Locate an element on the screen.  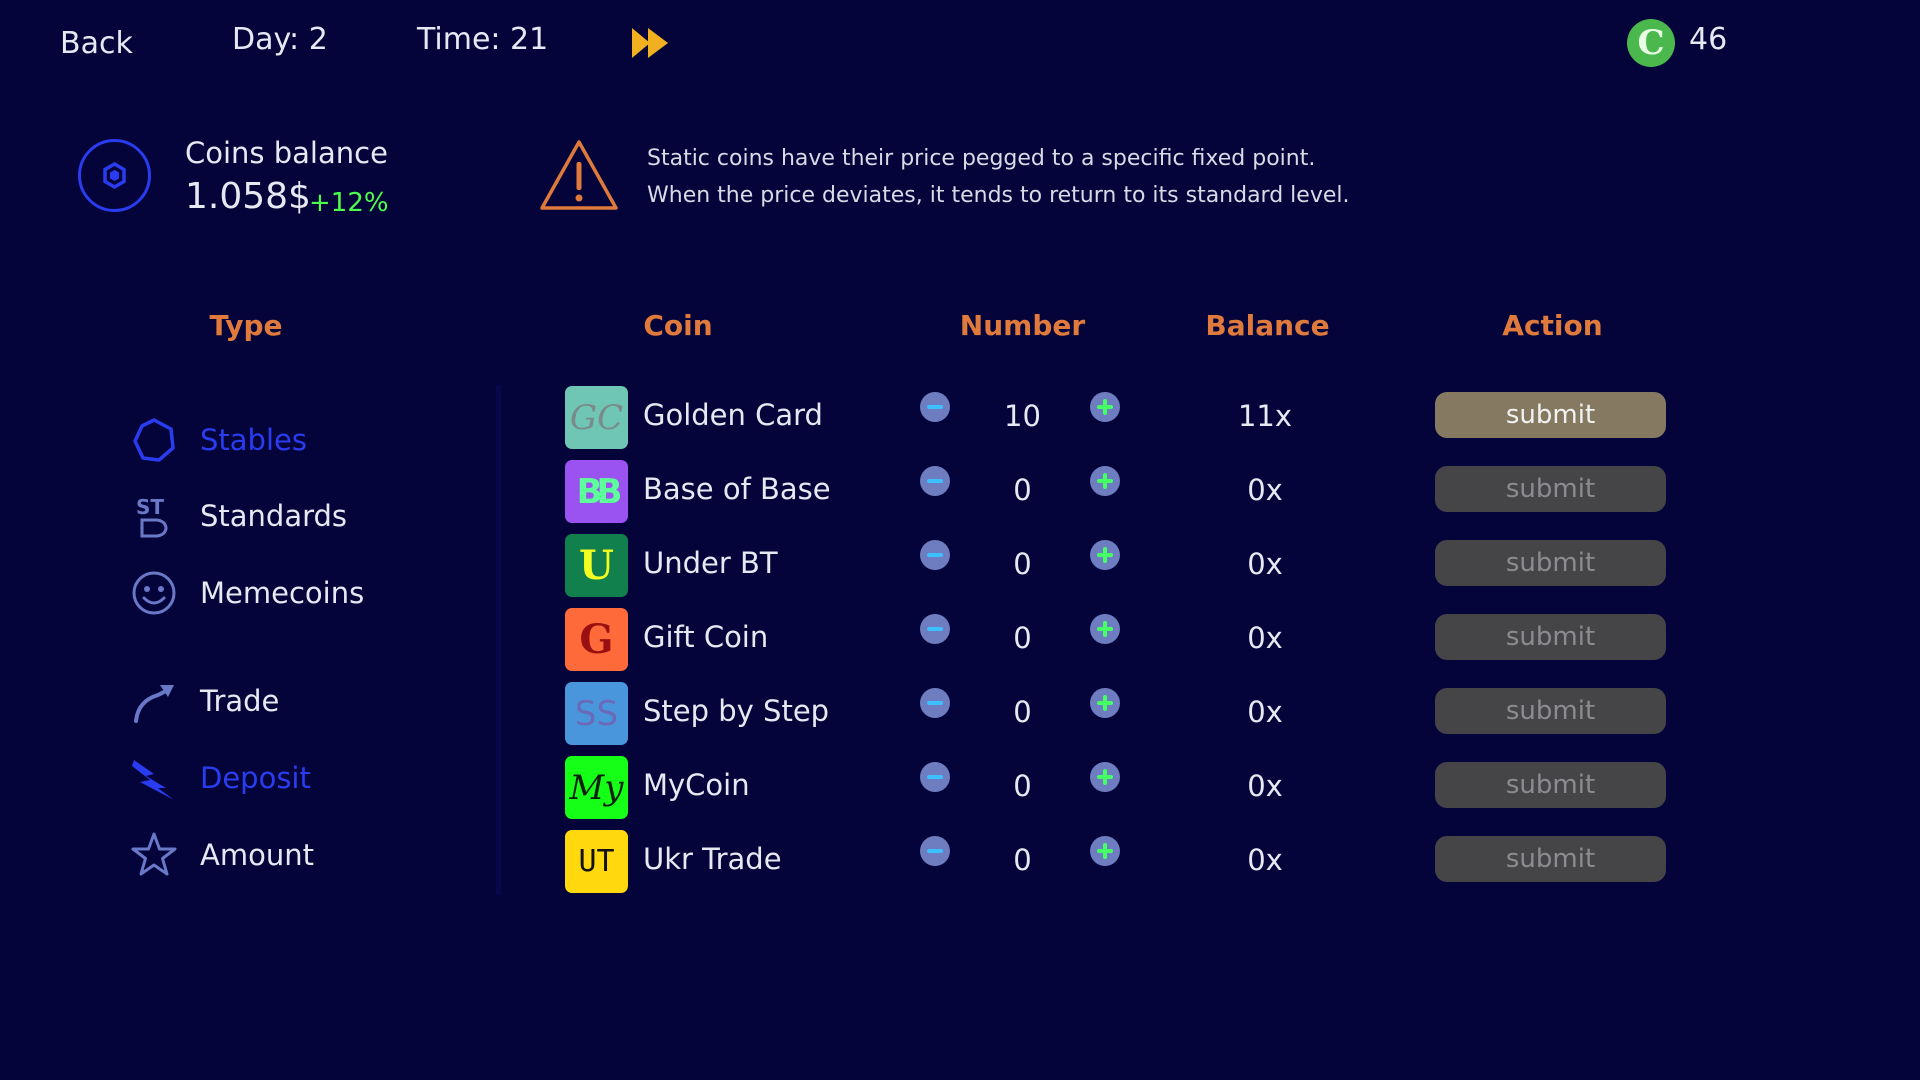
coin-name: Step by Step is located at coordinates (736, 711).